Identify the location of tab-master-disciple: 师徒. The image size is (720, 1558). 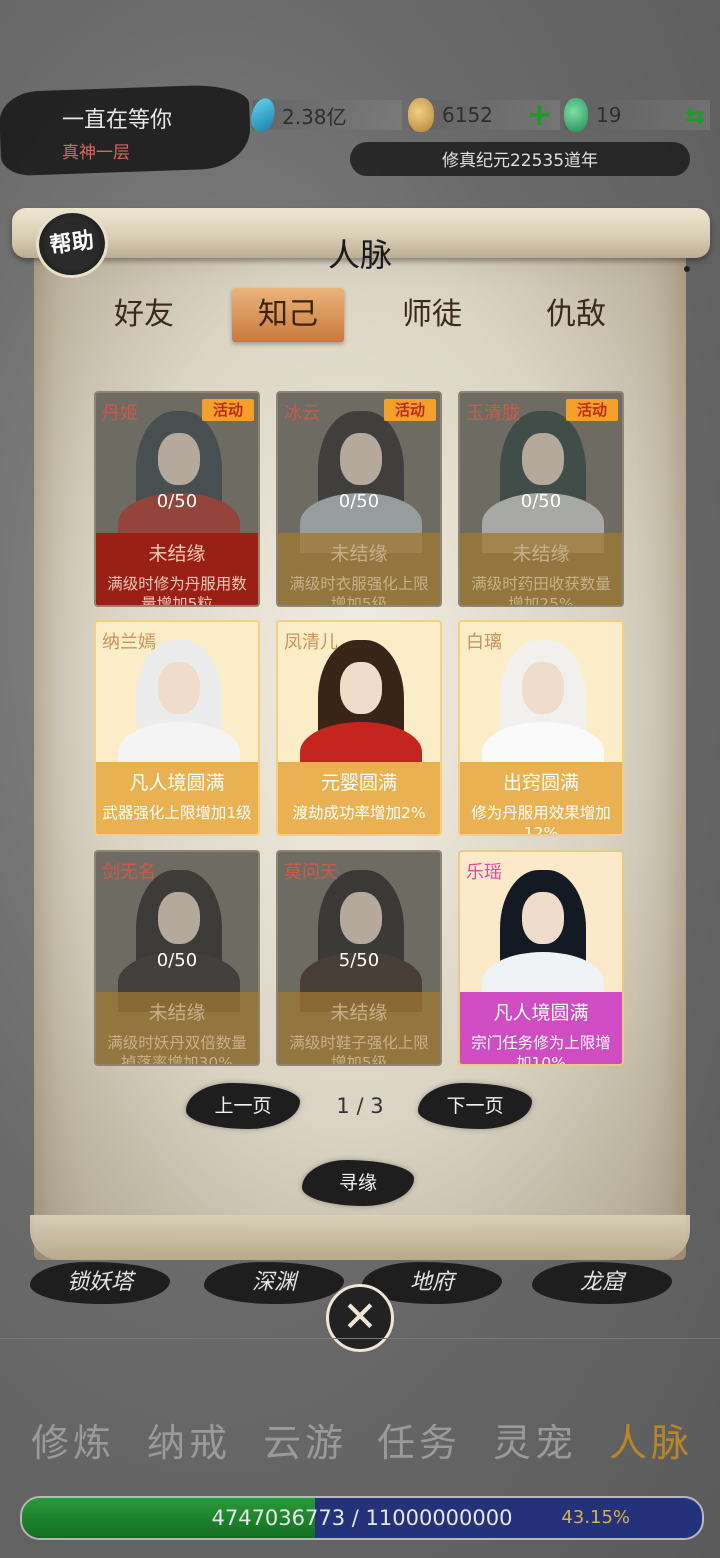
(432, 315).